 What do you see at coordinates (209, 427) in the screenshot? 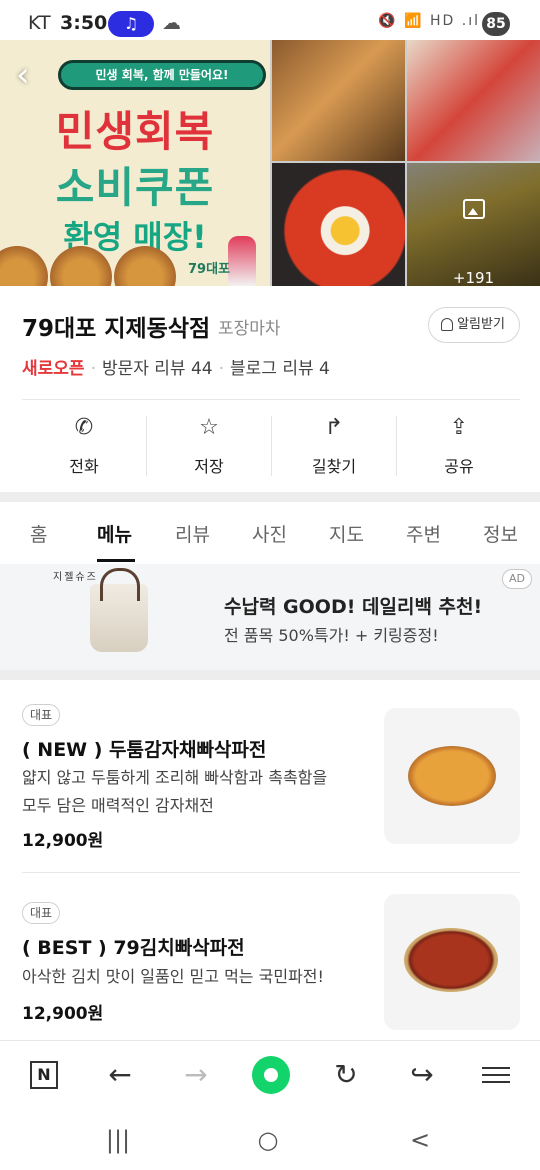
I see `star-icon: ☆` at bounding box center [209, 427].